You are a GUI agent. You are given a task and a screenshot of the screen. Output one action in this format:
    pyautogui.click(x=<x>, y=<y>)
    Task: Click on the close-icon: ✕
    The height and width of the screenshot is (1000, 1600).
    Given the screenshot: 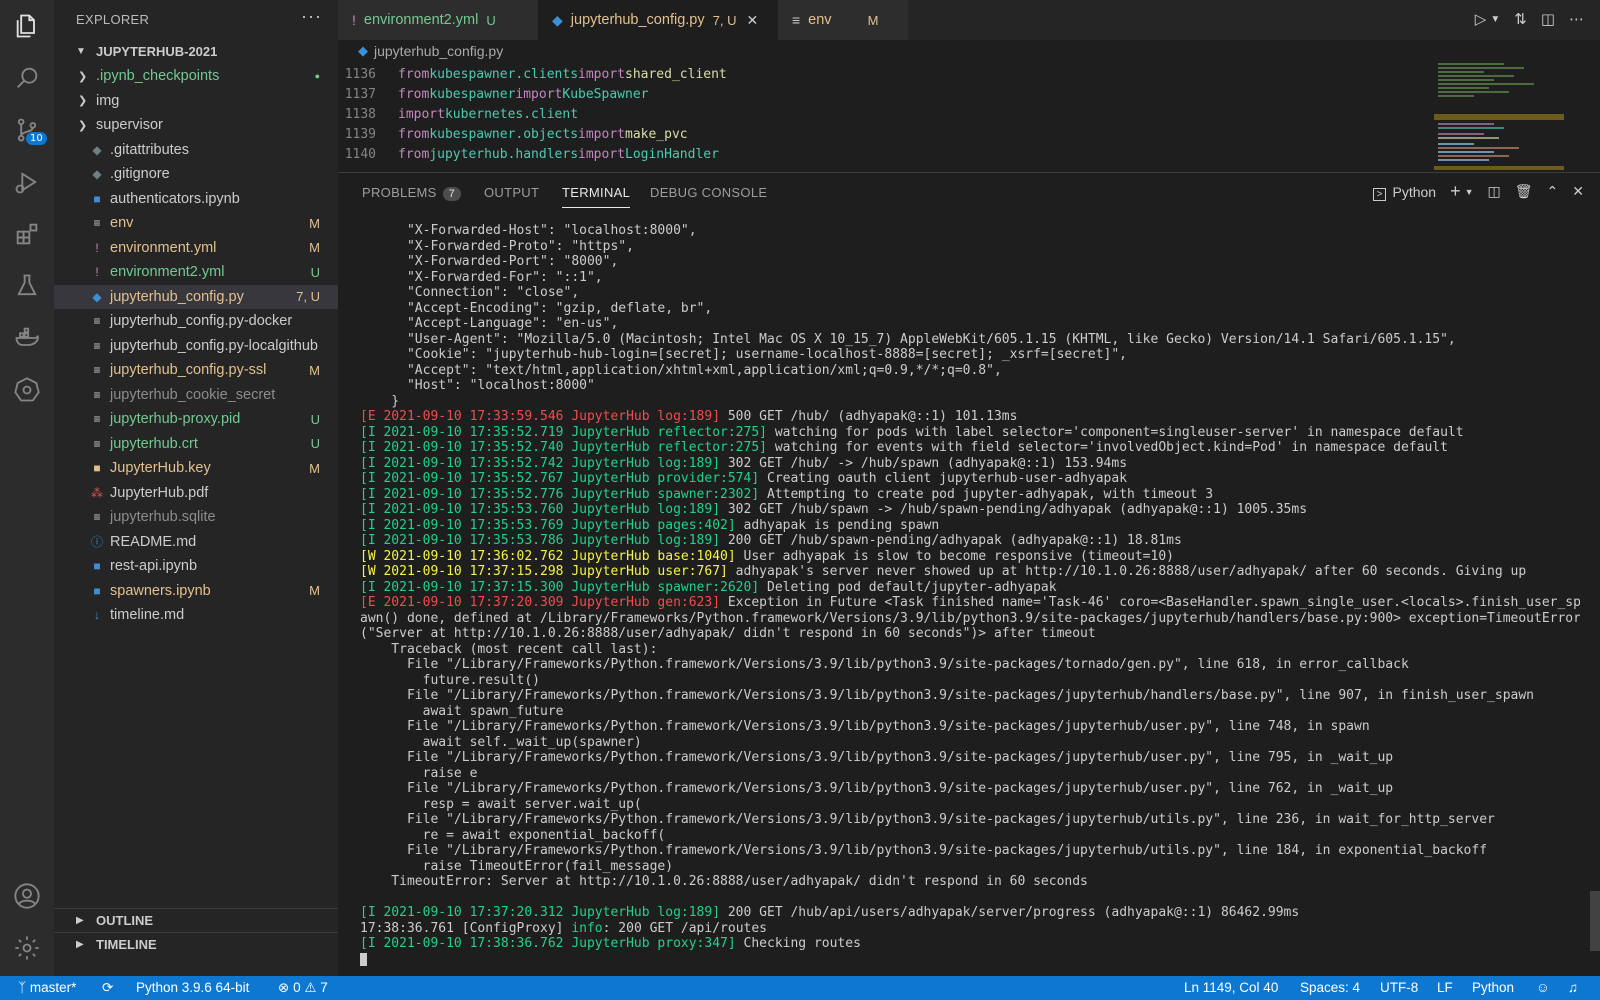 What is the action you would take?
    pyautogui.click(x=752, y=20)
    